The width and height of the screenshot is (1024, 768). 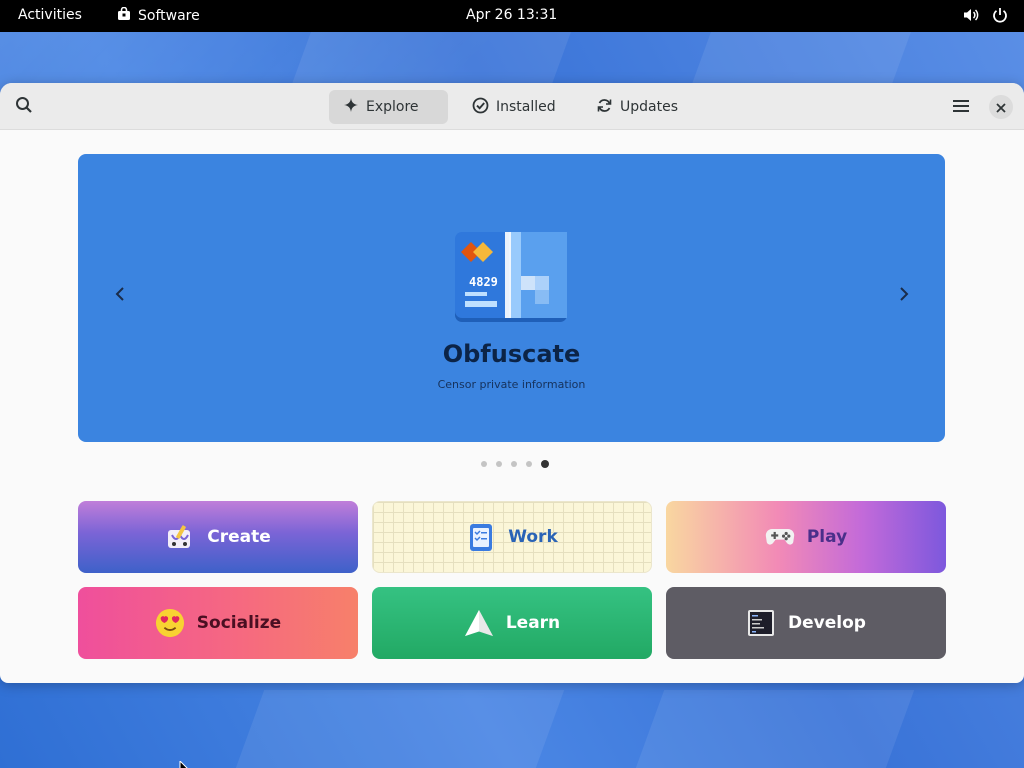 I want to click on check-circle-icon, so click(x=480, y=107).